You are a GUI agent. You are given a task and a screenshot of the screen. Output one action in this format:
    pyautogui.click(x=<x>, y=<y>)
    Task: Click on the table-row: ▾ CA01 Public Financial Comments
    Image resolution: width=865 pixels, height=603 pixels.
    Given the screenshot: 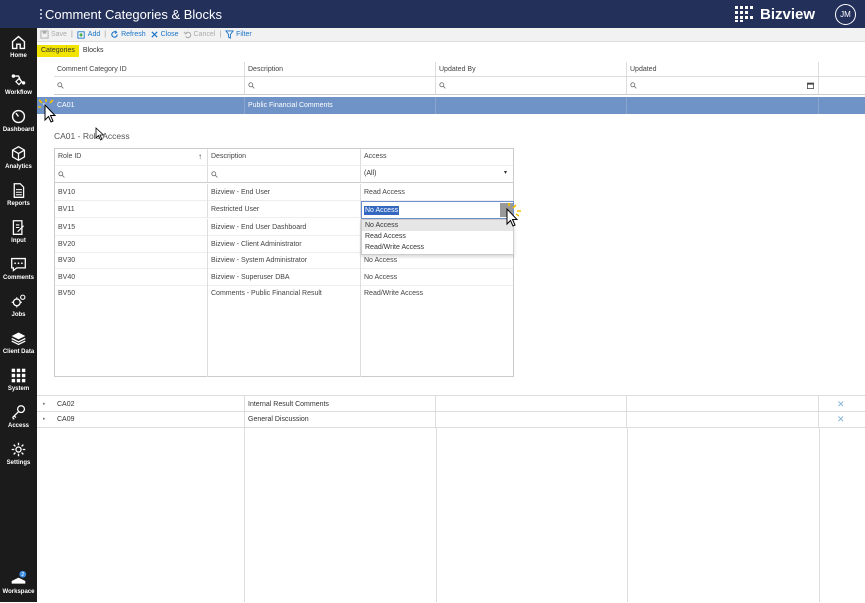 What is the action you would take?
    pyautogui.click(x=451, y=105)
    